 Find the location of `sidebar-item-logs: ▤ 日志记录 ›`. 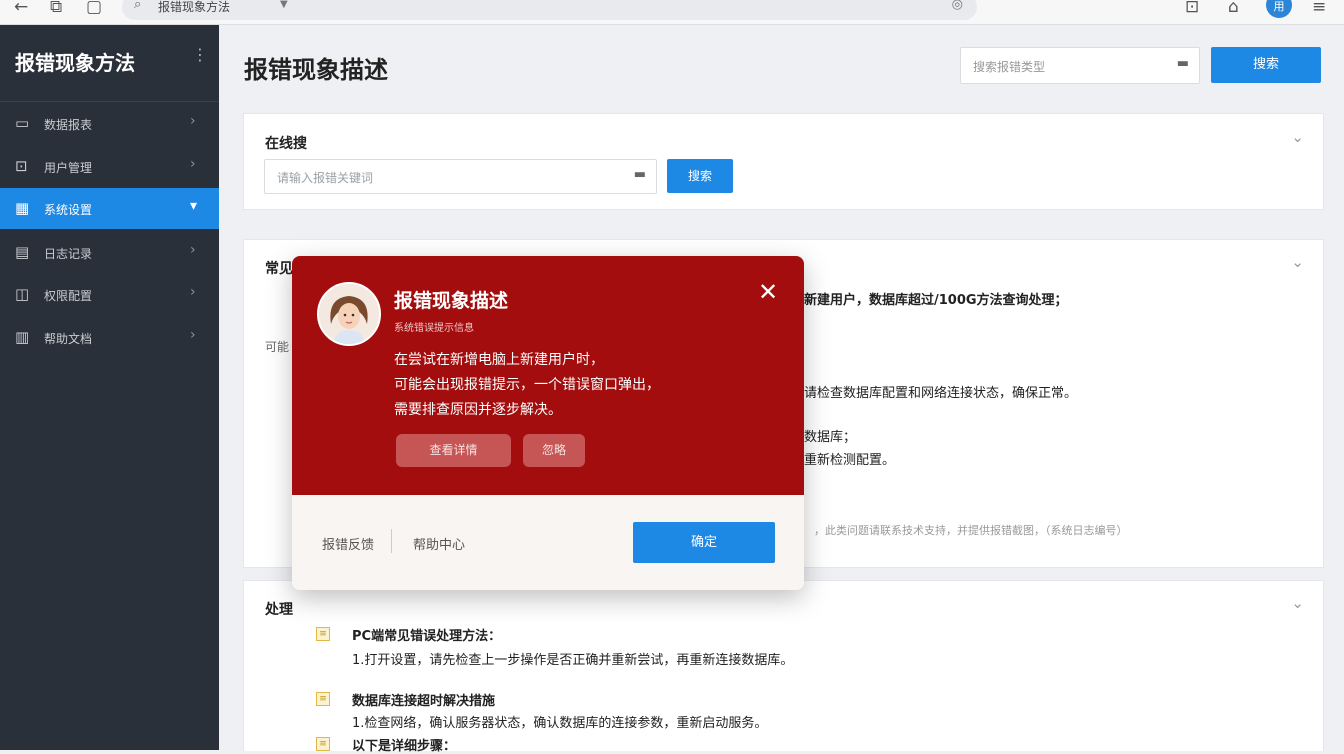

sidebar-item-logs: ▤ 日志记录 › is located at coordinates (109, 252).